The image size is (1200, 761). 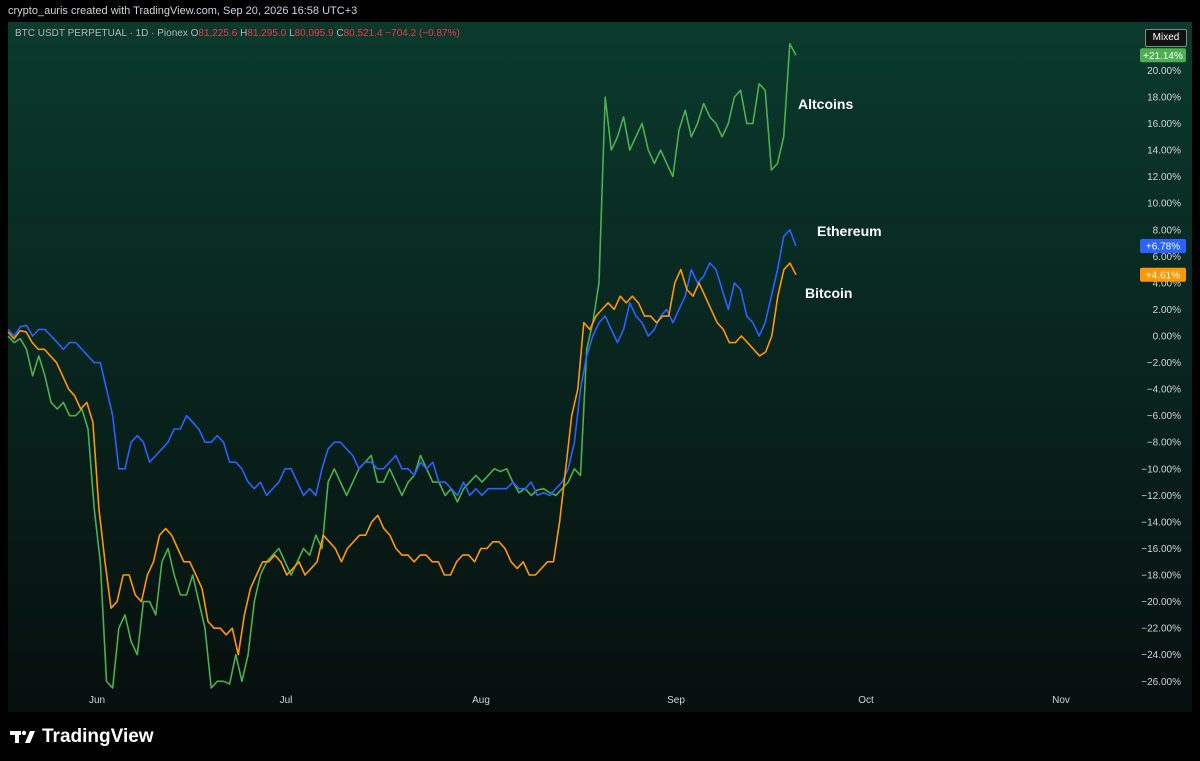 I want to click on y-tick-label: −12.00%, so click(x=1161, y=496).